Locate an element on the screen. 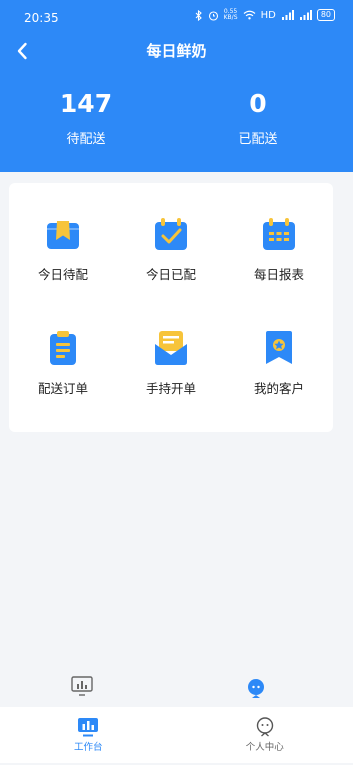 The height and width of the screenshot is (765, 353). menu-item-today-delivered: 今日已配 is located at coordinates (171, 261).